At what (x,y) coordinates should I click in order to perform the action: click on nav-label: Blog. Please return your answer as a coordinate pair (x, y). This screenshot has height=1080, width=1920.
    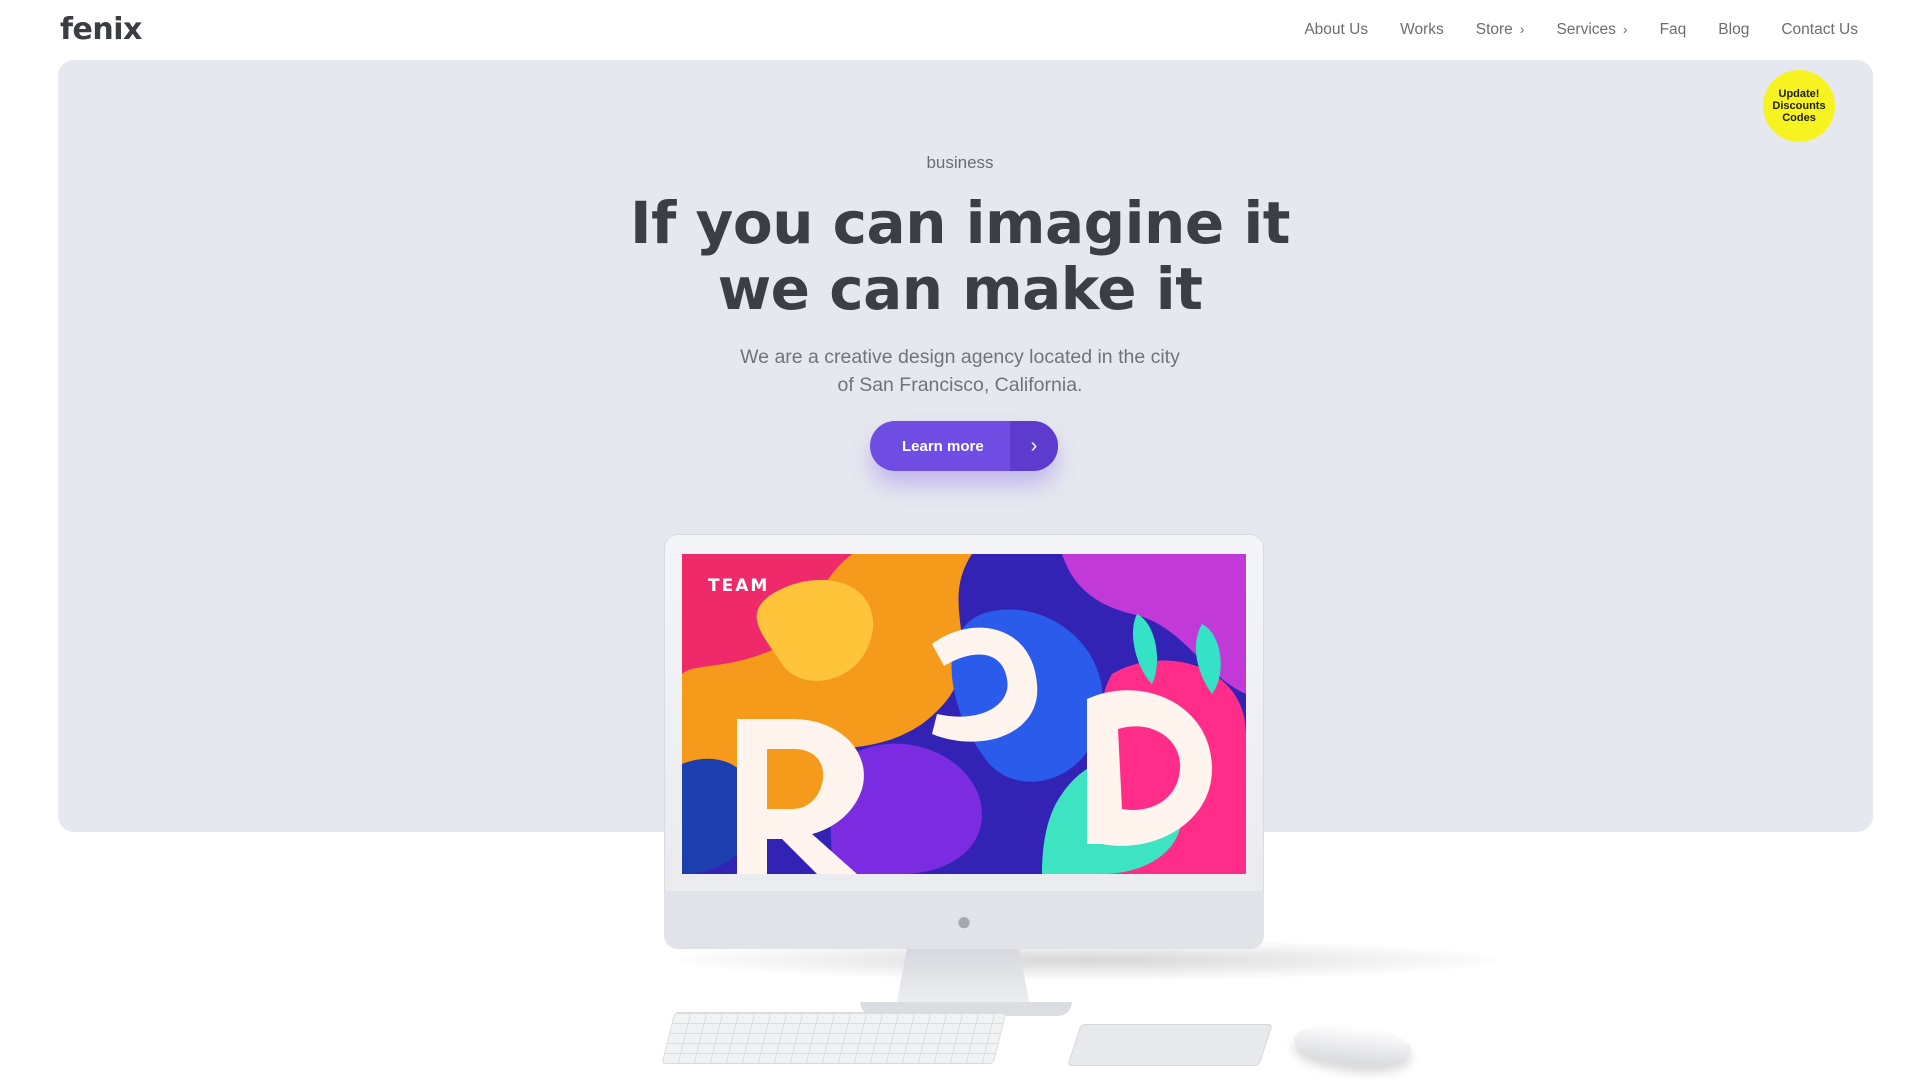
    Looking at the image, I should click on (1734, 29).